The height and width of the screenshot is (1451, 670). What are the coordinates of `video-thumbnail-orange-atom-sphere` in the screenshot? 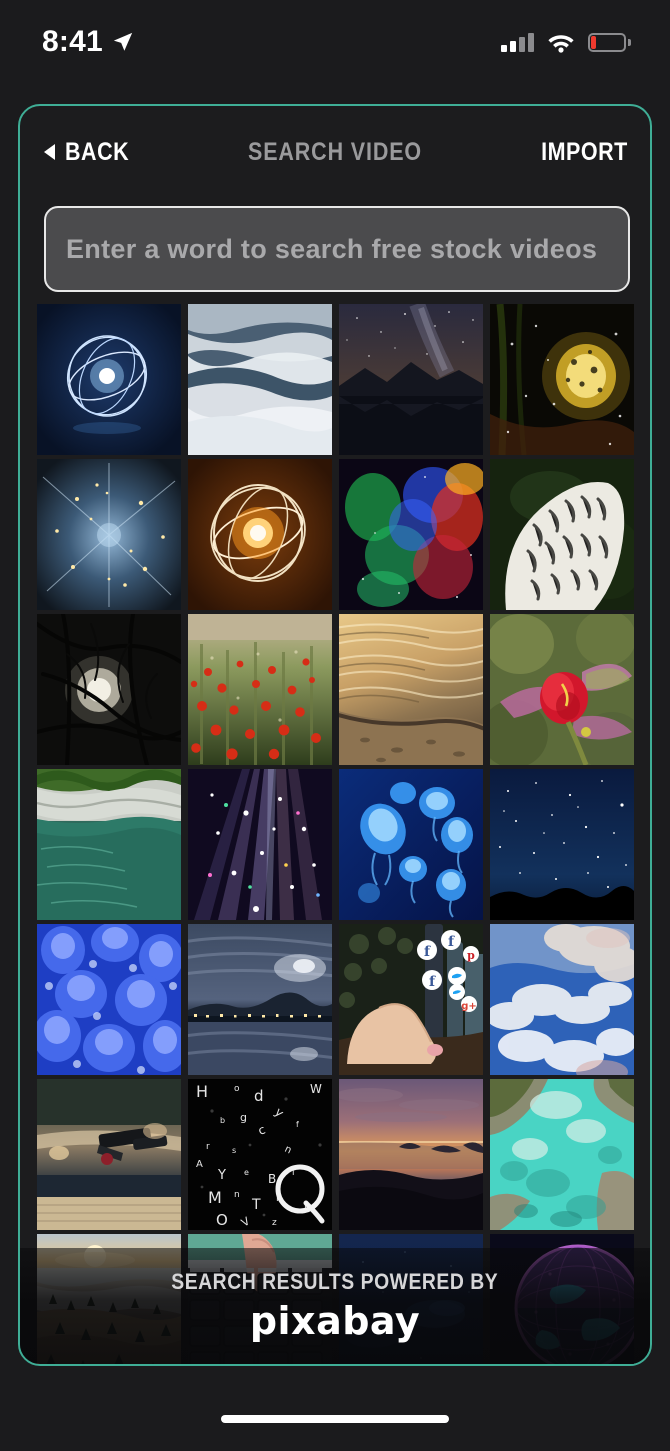 It's located at (260, 534).